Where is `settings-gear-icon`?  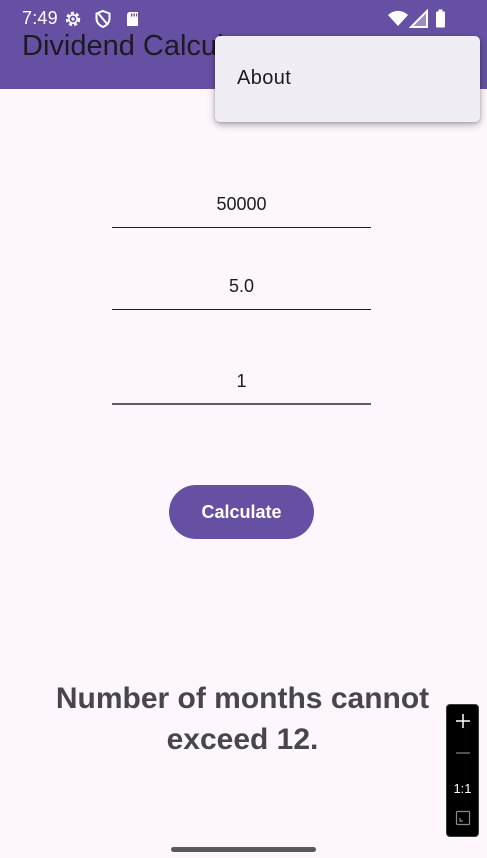 settings-gear-icon is located at coordinates (73, 19).